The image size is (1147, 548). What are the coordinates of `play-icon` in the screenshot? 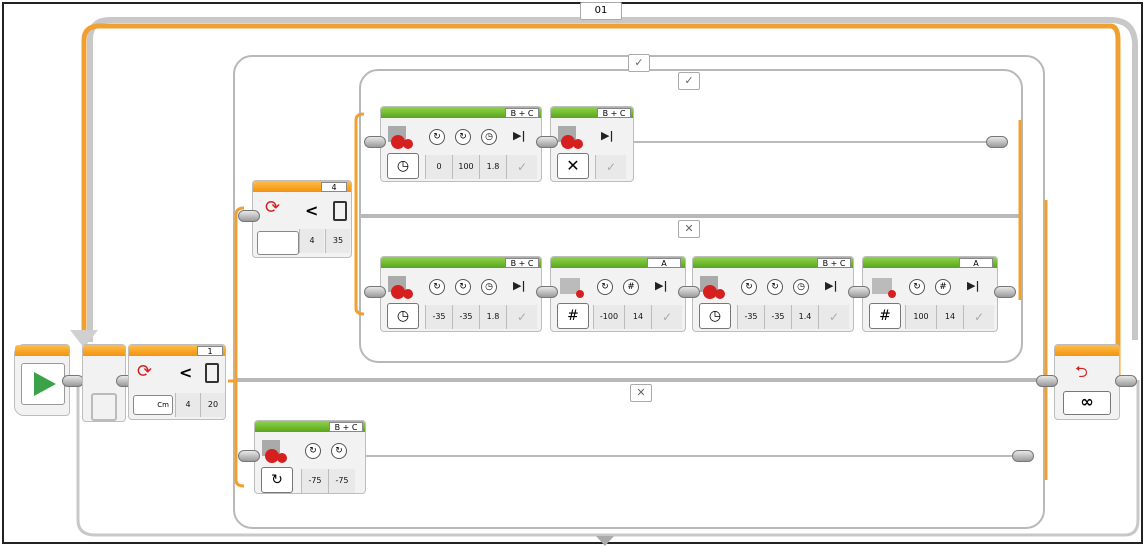 It's located at (43, 384).